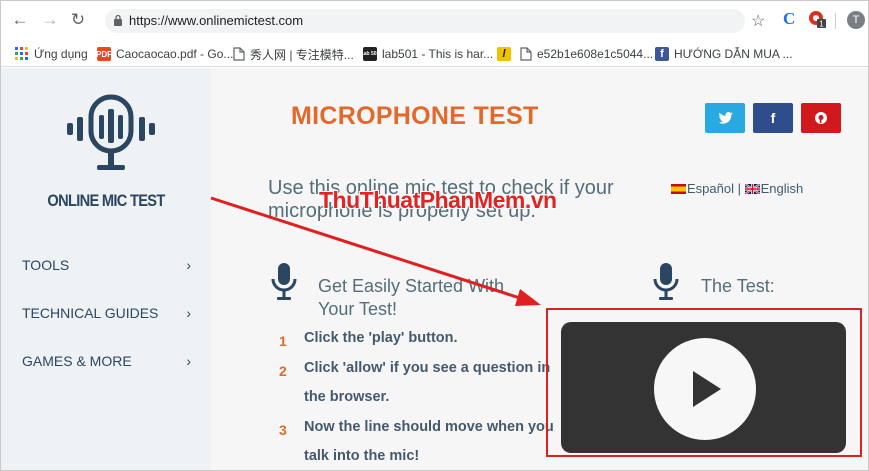 This screenshot has width=869, height=471. What do you see at coordinates (77, 361) in the screenshot?
I see `sidebar-item-label: GAMES & MORE` at bounding box center [77, 361].